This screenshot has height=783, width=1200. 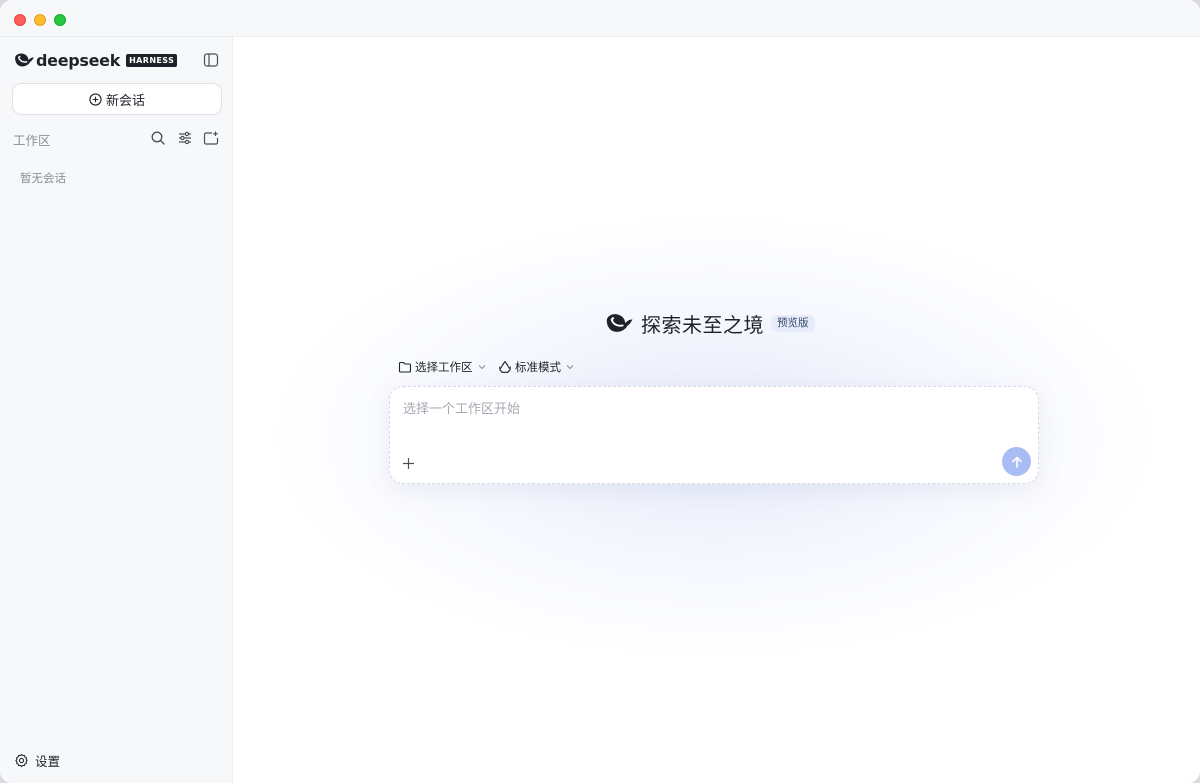 I want to click on title-bar, so click(x=600, y=18).